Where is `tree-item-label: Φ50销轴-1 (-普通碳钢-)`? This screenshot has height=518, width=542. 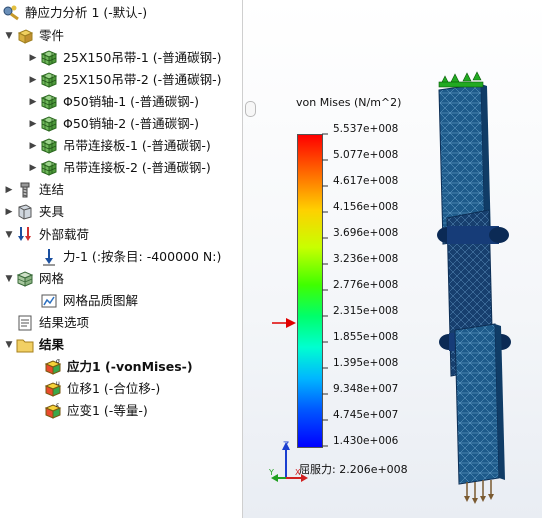 tree-item-label: Φ50销轴-1 (-普通碳钢-) is located at coordinates (131, 101).